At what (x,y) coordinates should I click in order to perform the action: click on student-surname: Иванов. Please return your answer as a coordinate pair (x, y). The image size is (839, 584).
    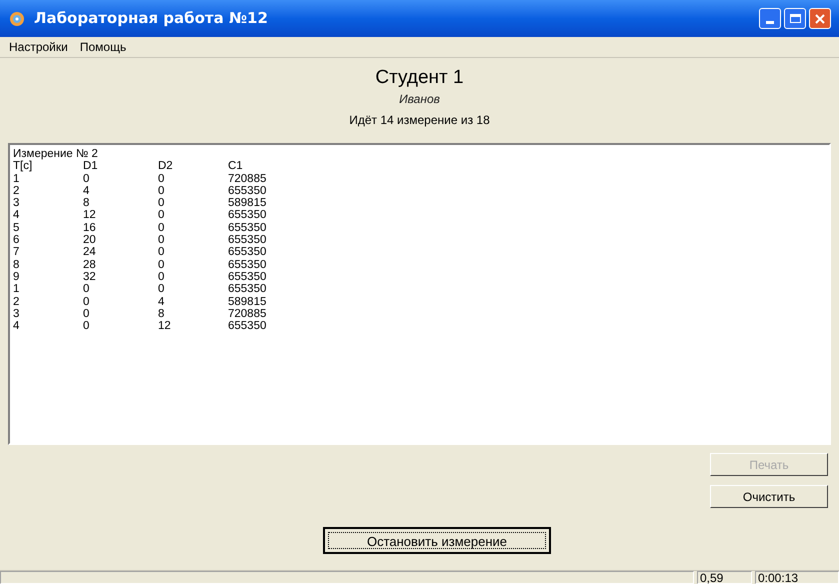
    Looking at the image, I should click on (419, 99).